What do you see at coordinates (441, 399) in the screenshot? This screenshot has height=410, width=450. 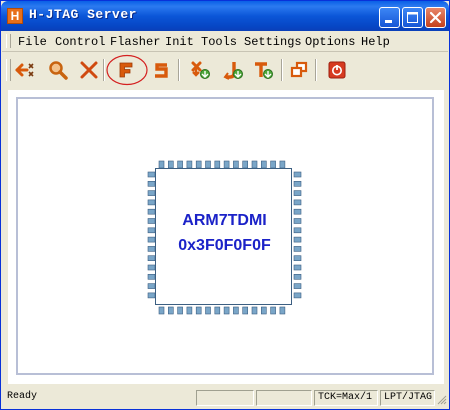 I see `resize-grip-icon` at bounding box center [441, 399].